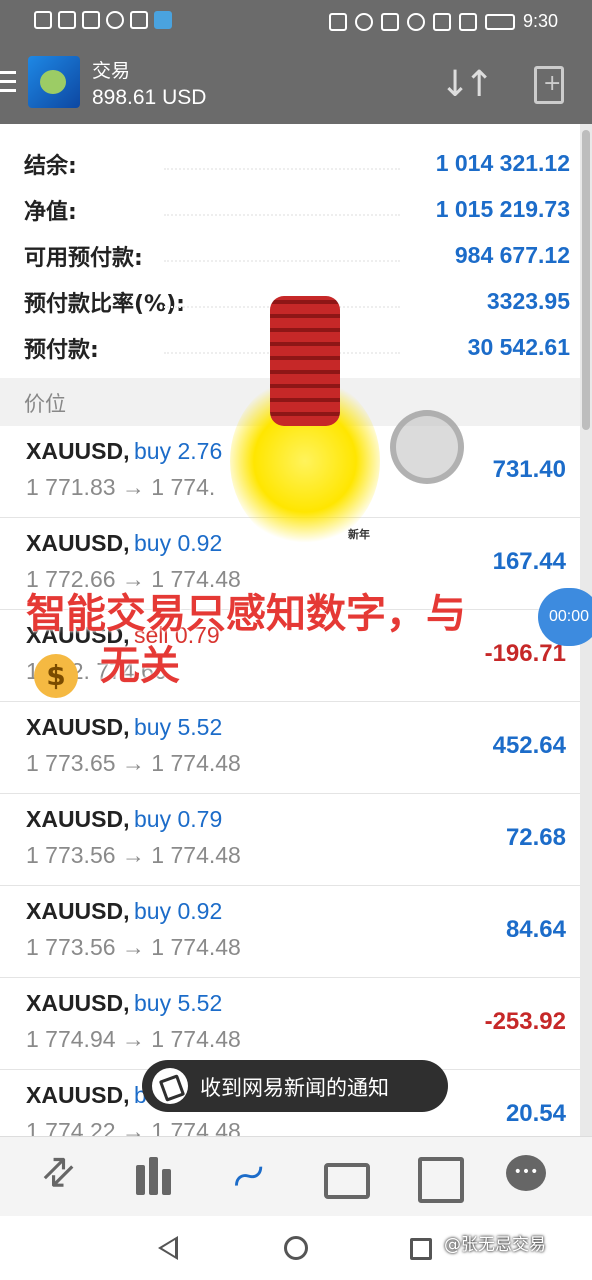 The height and width of the screenshot is (1280, 592). What do you see at coordinates (415, 21) in the screenshot?
I see `mic-icon` at bounding box center [415, 21].